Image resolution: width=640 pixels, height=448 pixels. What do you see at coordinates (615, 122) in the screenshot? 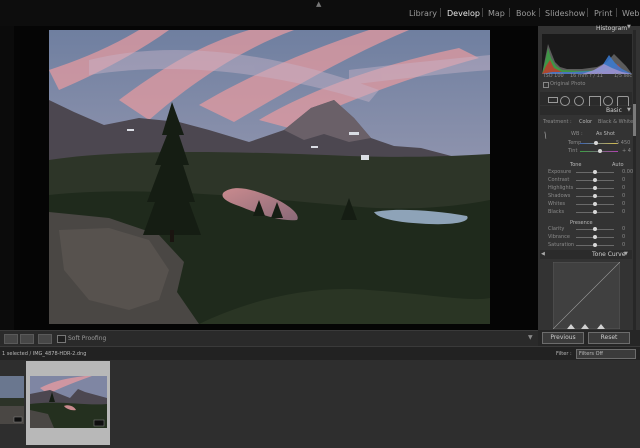
I see `treatment-black-white: Black & White` at bounding box center [615, 122].